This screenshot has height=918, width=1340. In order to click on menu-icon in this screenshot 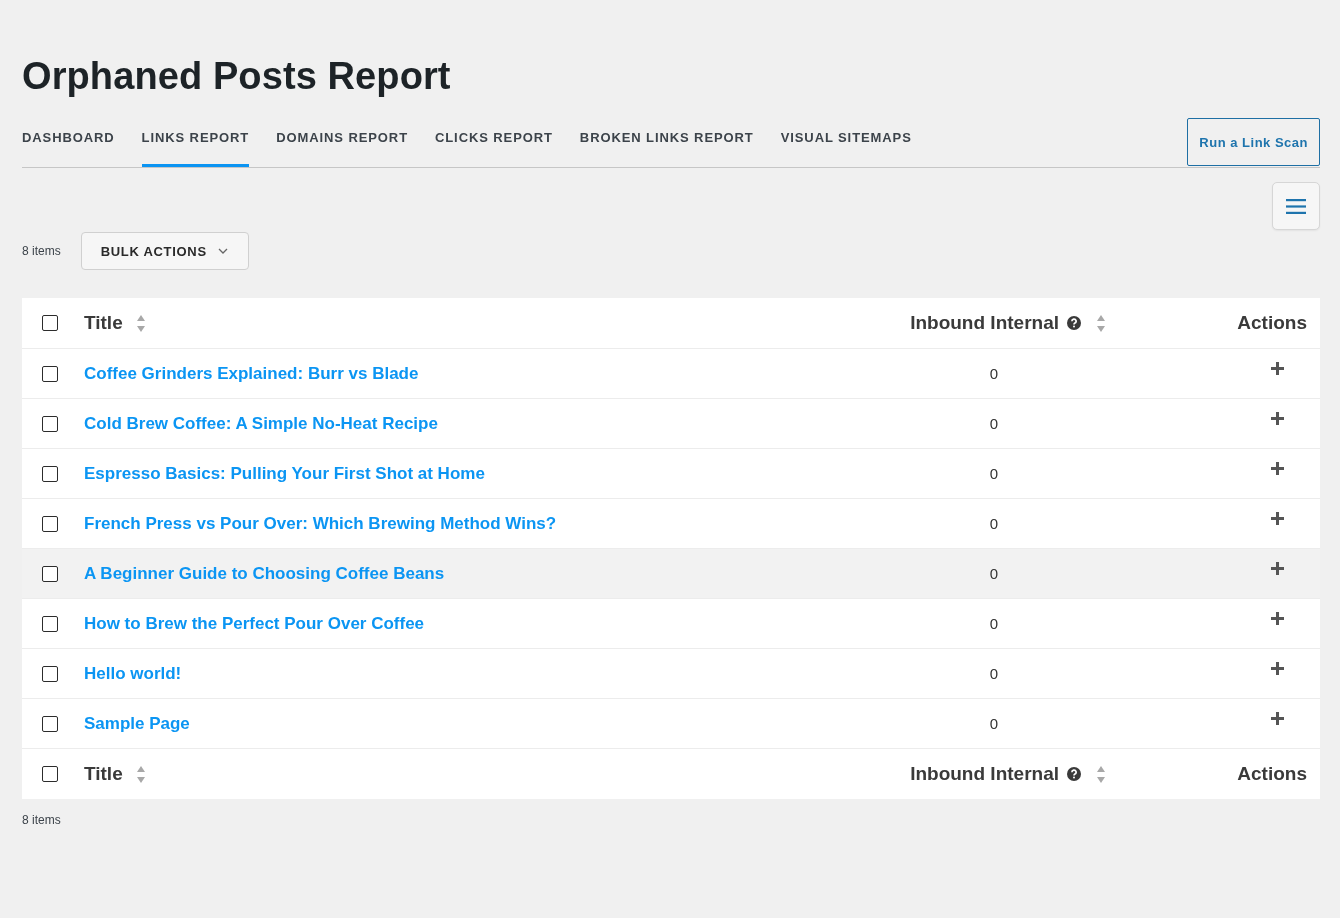, I will do `click(1296, 206)`.